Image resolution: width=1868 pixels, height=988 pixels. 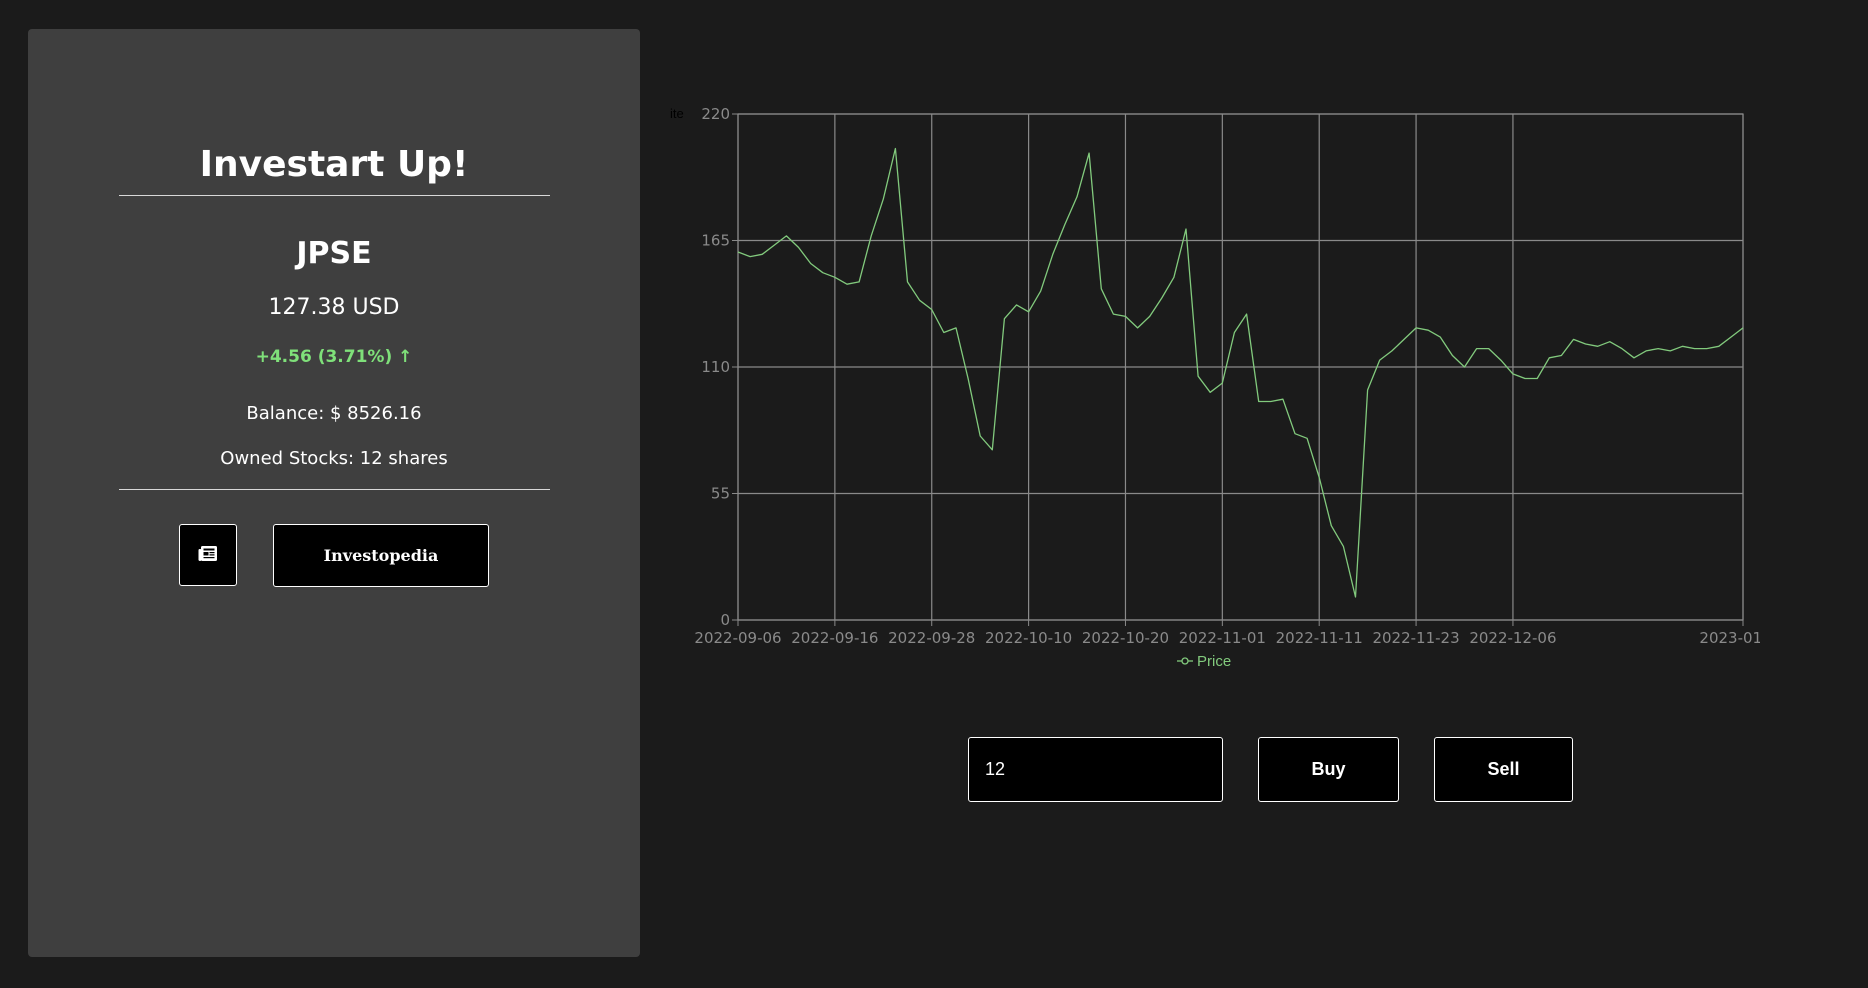 What do you see at coordinates (1319, 638) in the screenshot?
I see `x-tick-label: 2022-11-11` at bounding box center [1319, 638].